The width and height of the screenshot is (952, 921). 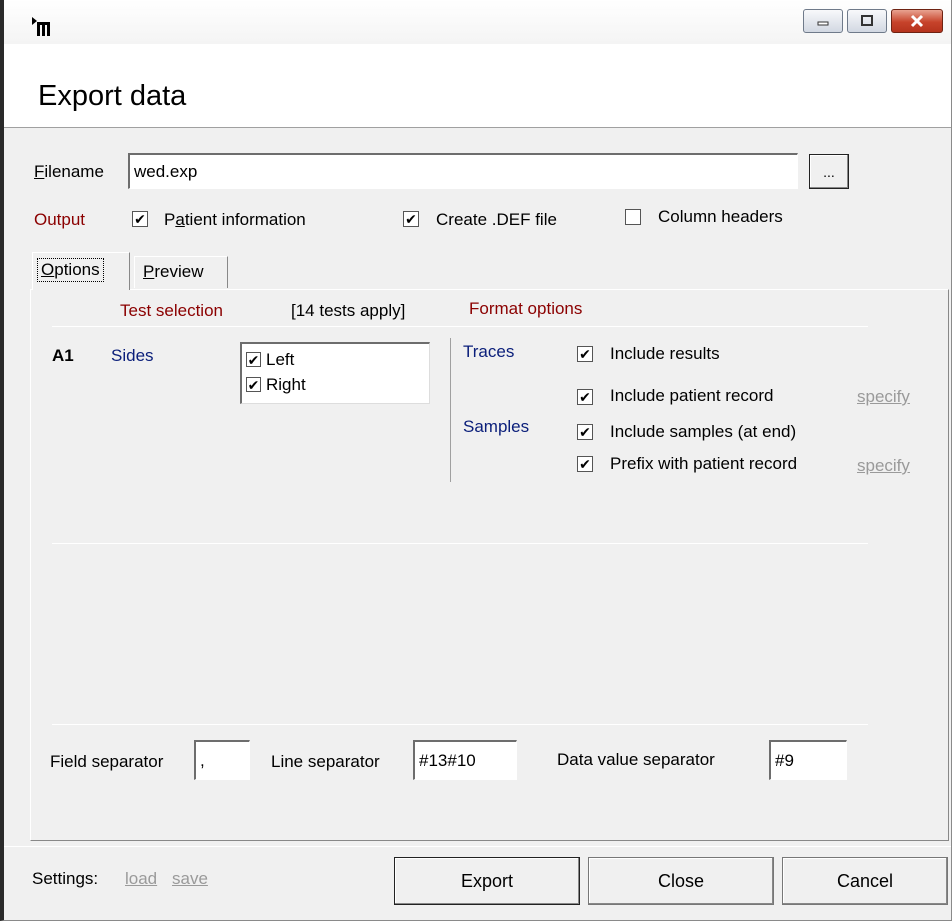 I want to click on traces-label: Traces, so click(x=489, y=351).